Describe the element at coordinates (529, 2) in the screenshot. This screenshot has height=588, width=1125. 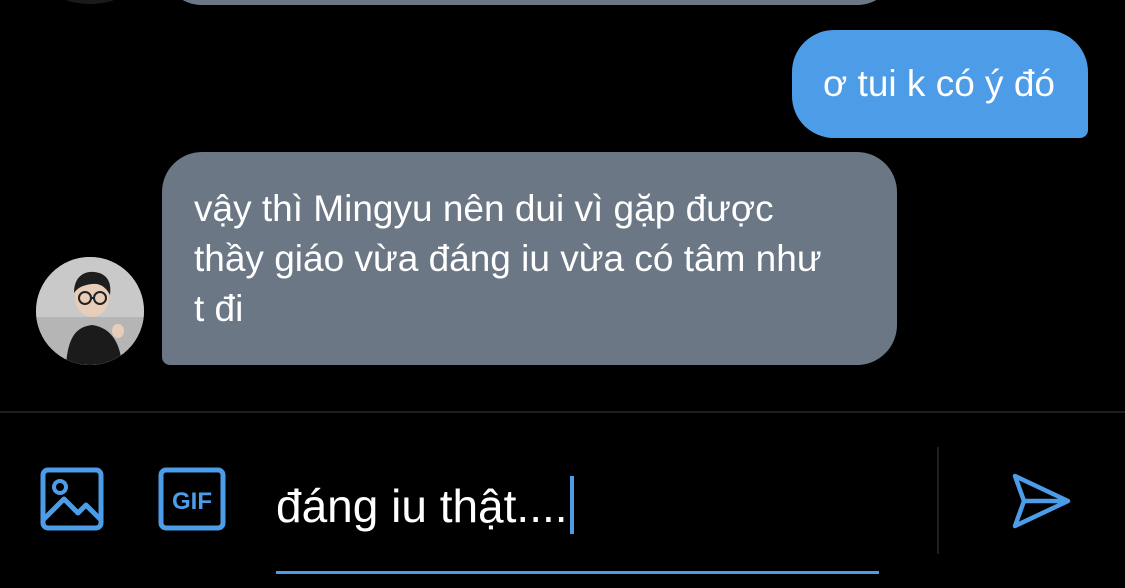
I see `previous-message-bubble` at that location.